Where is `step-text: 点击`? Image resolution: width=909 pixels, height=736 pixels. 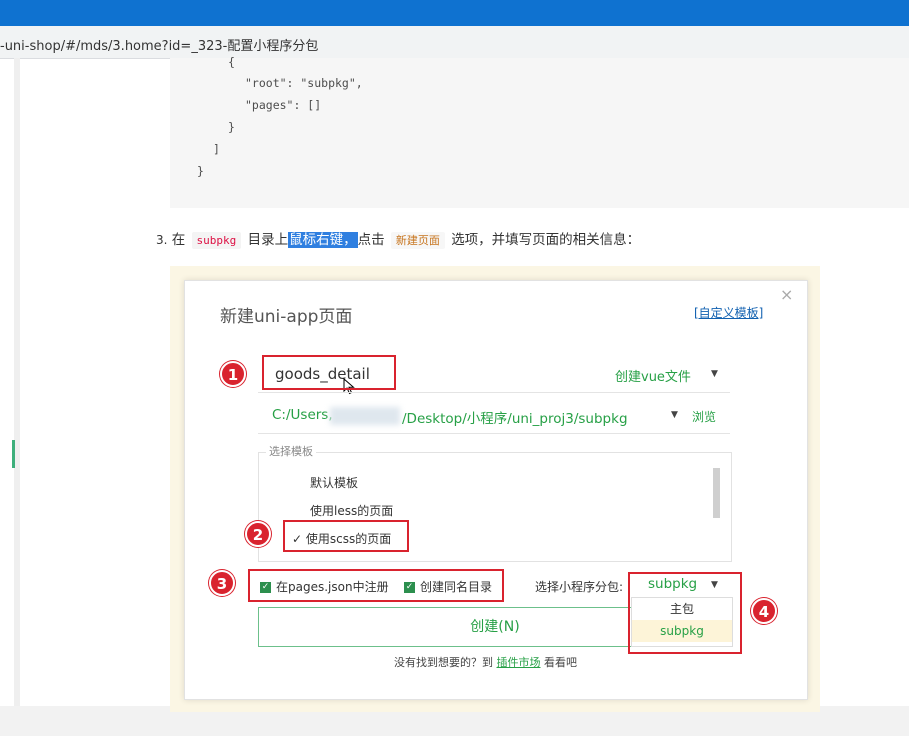
step-text: 点击 is located at coordinates (371, 240).